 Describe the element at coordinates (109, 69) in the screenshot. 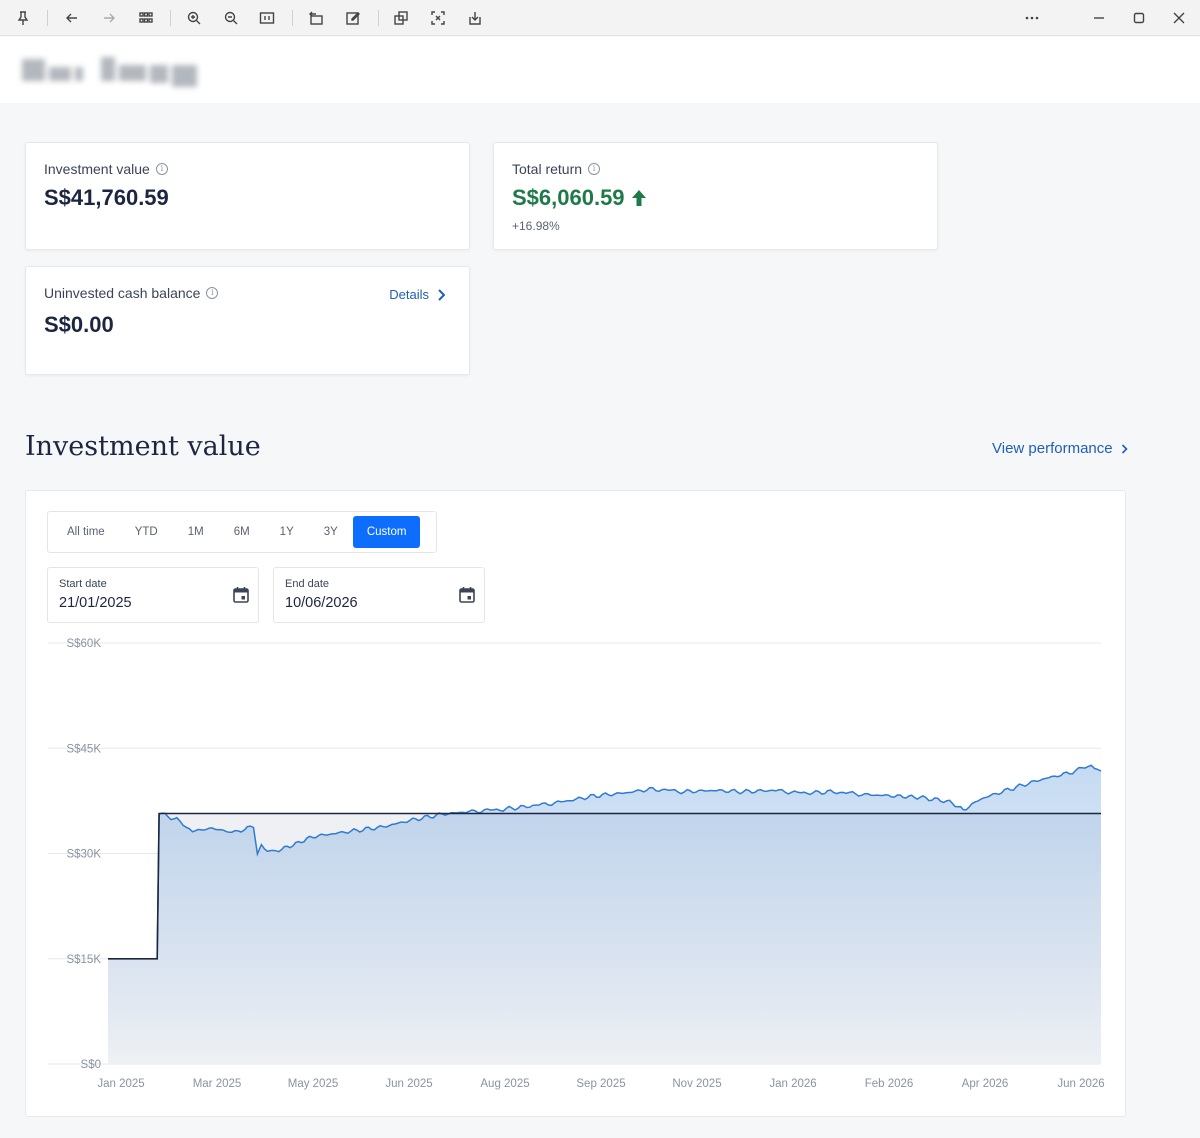

I see `blurred-account-name` at that location.